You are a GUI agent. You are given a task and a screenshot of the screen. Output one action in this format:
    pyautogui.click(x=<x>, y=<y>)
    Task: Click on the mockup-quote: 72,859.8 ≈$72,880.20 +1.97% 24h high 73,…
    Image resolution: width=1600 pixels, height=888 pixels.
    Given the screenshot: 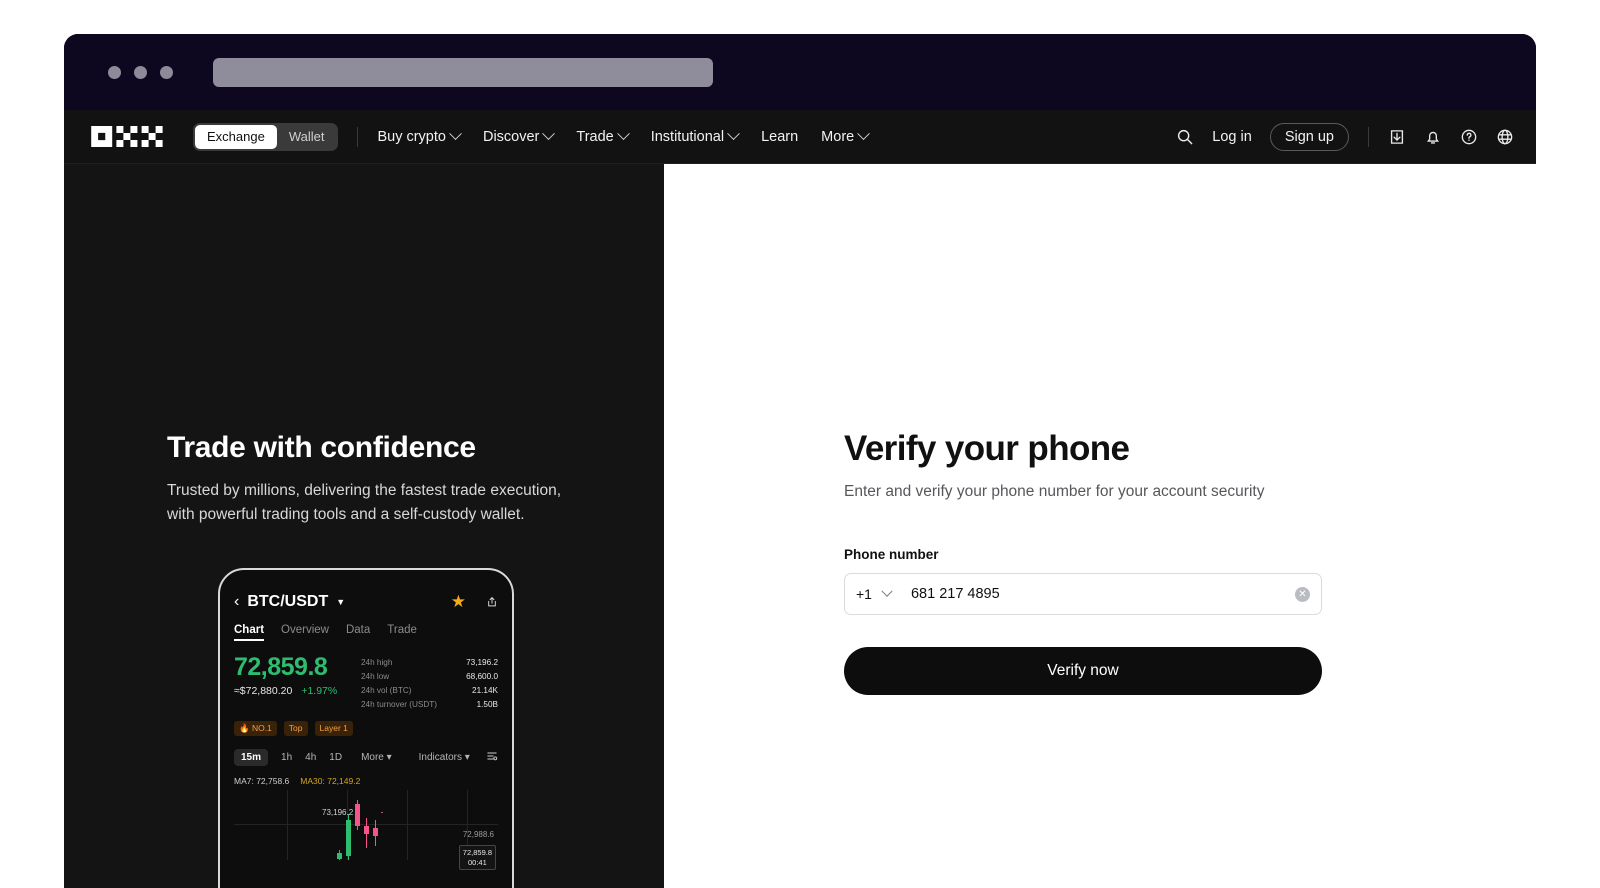 What is the action you would take?
    pyautogui.click(x=366, y=682)
    